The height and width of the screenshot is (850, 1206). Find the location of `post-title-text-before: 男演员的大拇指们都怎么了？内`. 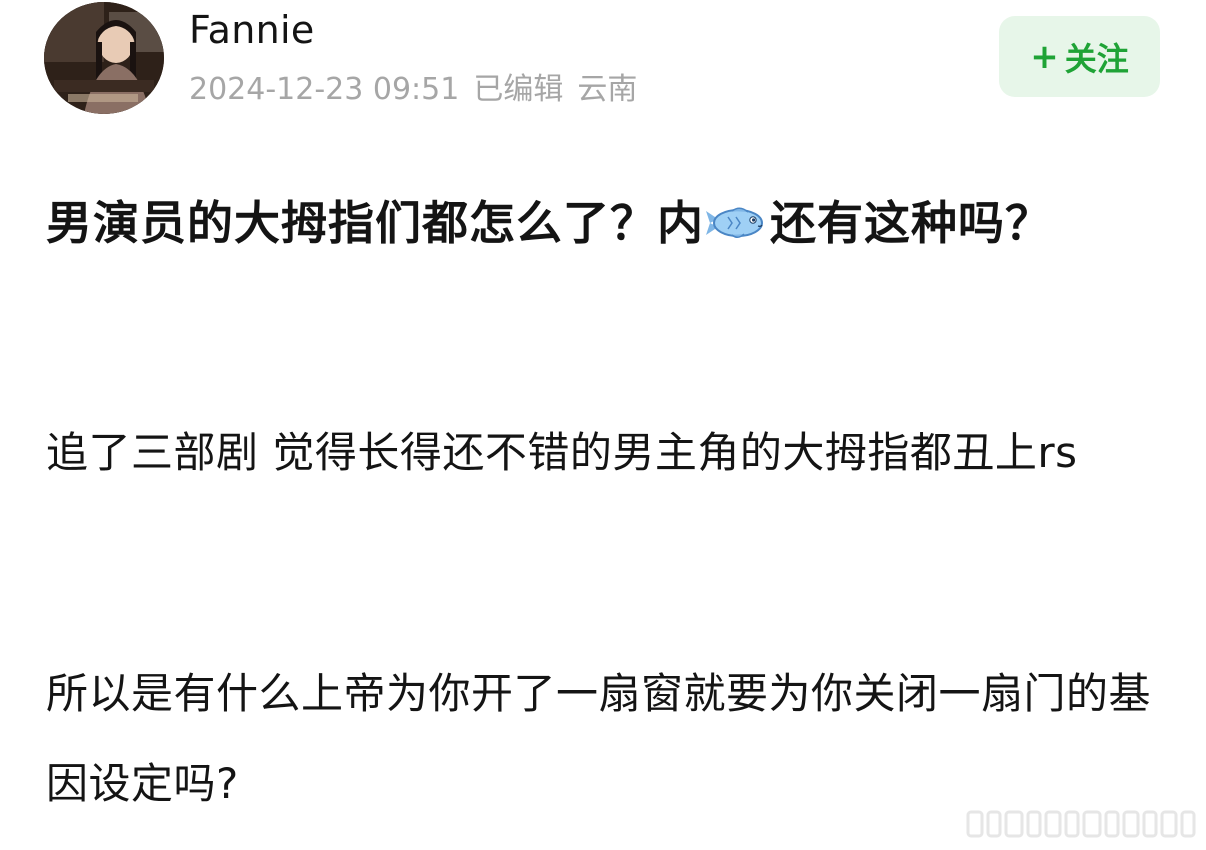

post-title-text-before: 男演员的大拇指们都怎么了？内 is located at coordinates (375, 223).